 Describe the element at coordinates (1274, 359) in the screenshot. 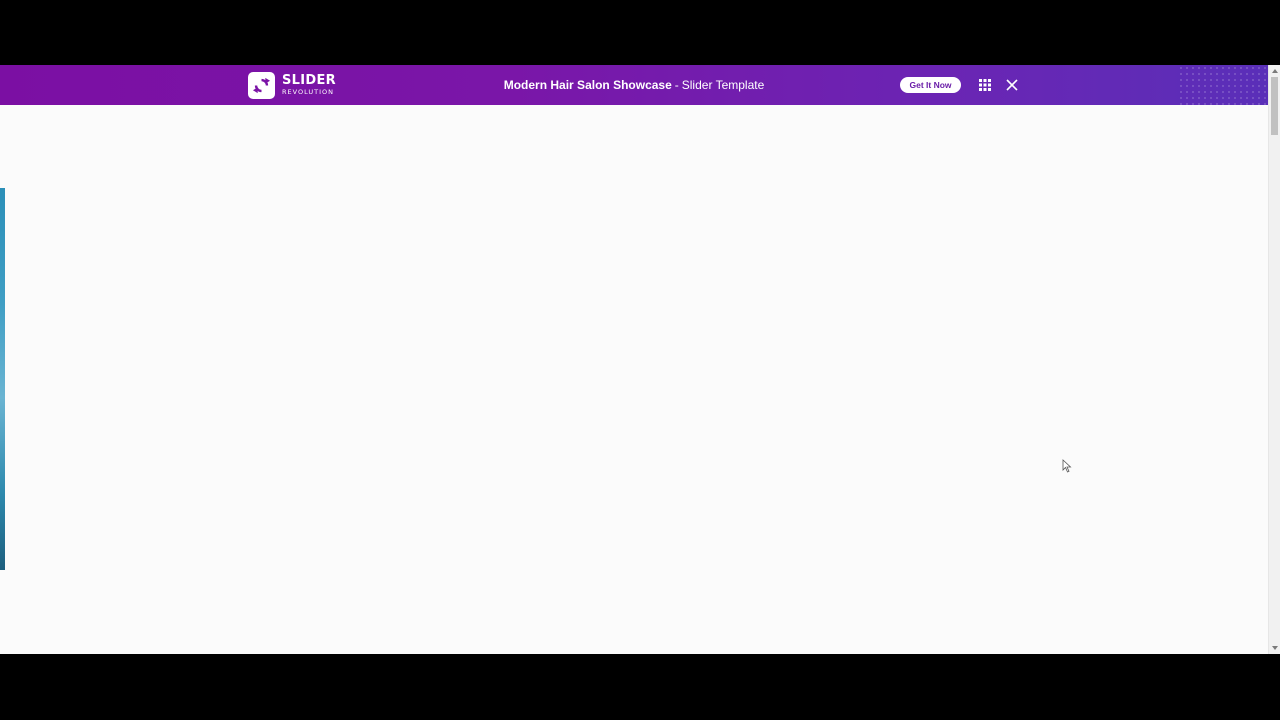

I see `vertical-scrollbar` at that location.